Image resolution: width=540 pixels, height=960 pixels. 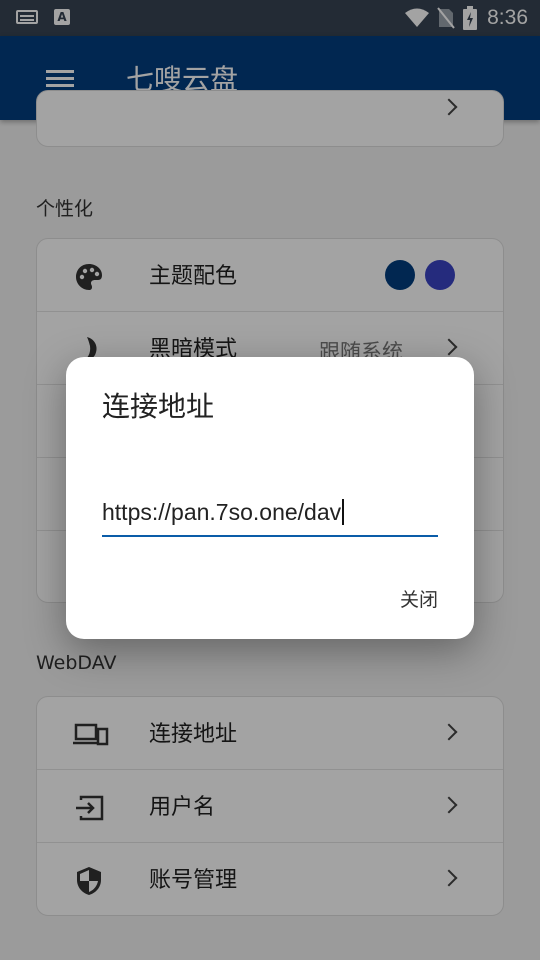 I want to click on url-input: https://pan.7so.one/dav, so click(x=270, y=516).